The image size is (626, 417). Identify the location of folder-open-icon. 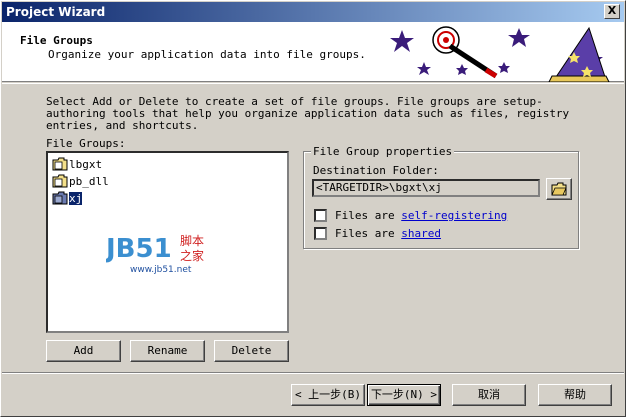
(559, 189).